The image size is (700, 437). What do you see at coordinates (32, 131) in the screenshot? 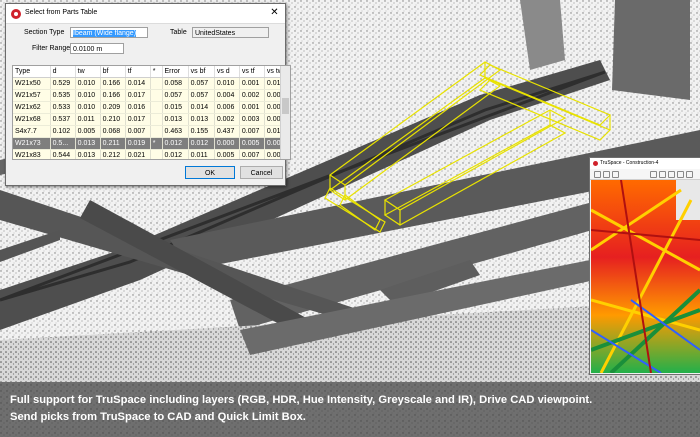
I see `table-cell: S4x7.7` at bounding box center [32, 131].